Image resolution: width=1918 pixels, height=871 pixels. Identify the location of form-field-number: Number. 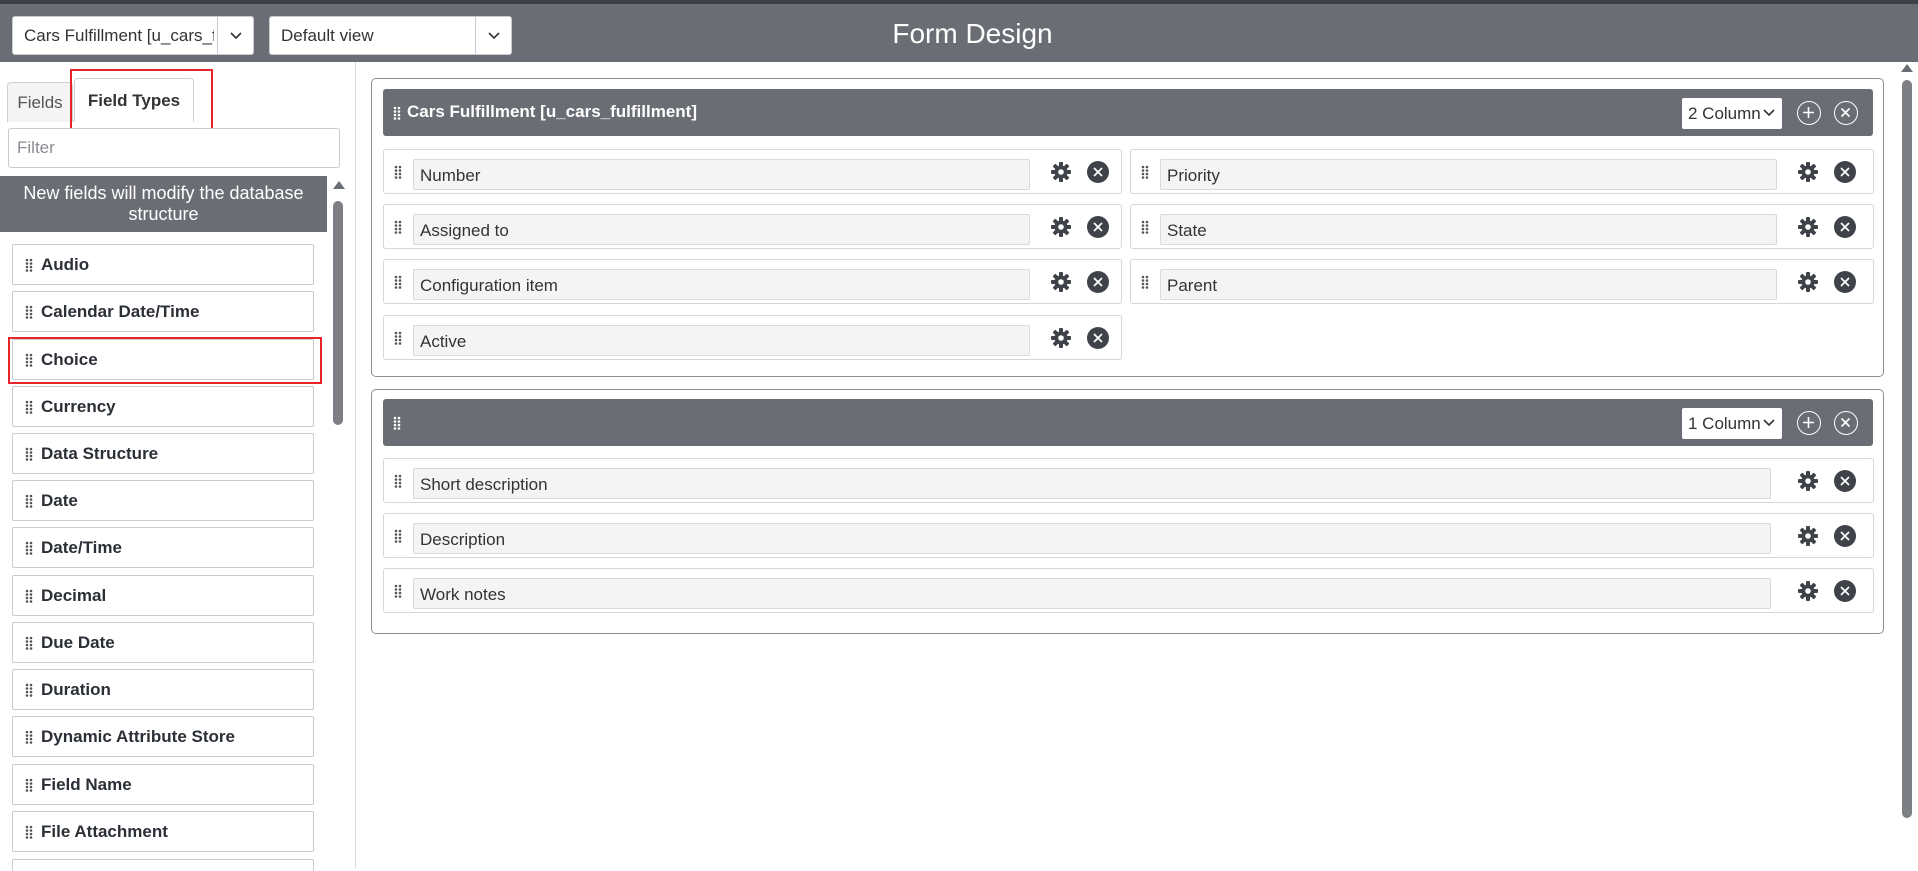
(752, 171).